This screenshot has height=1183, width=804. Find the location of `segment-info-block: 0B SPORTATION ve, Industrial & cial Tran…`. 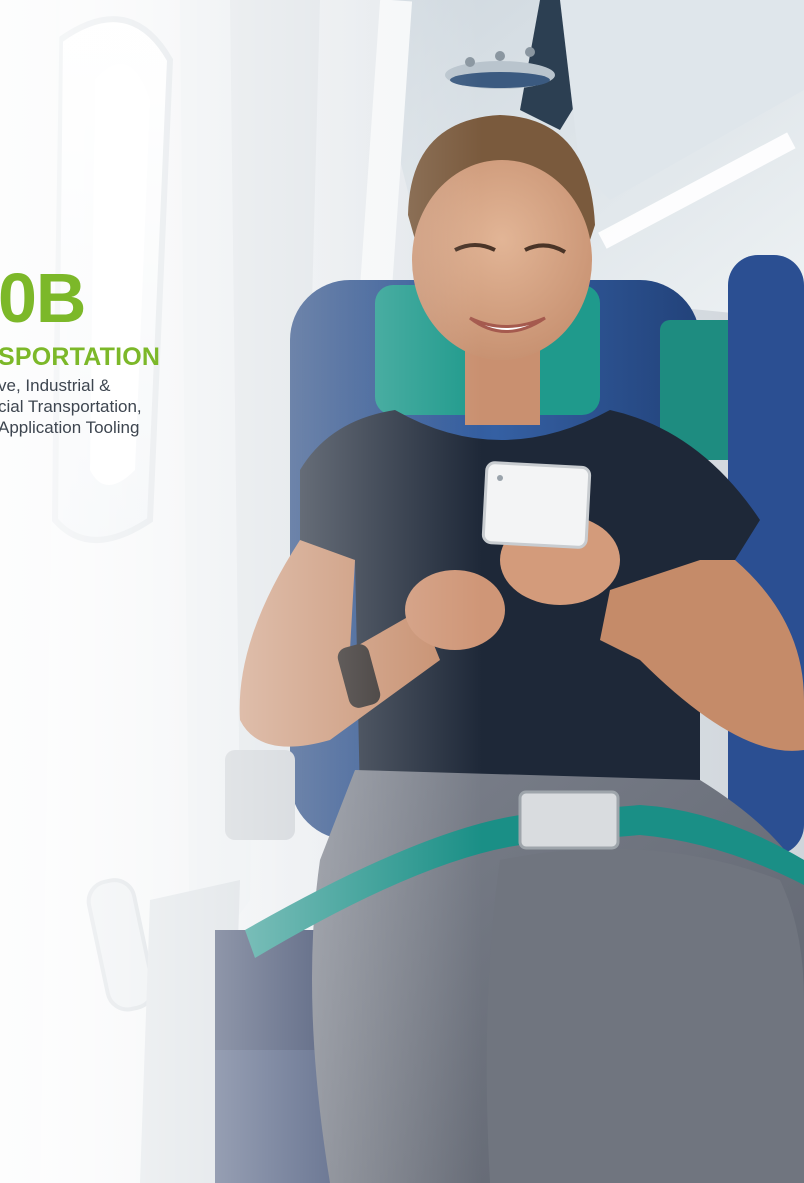

segment-info-block: 0B SPORTATION ve, Industrial & cial Tran… is located at coordinates (80, 350).